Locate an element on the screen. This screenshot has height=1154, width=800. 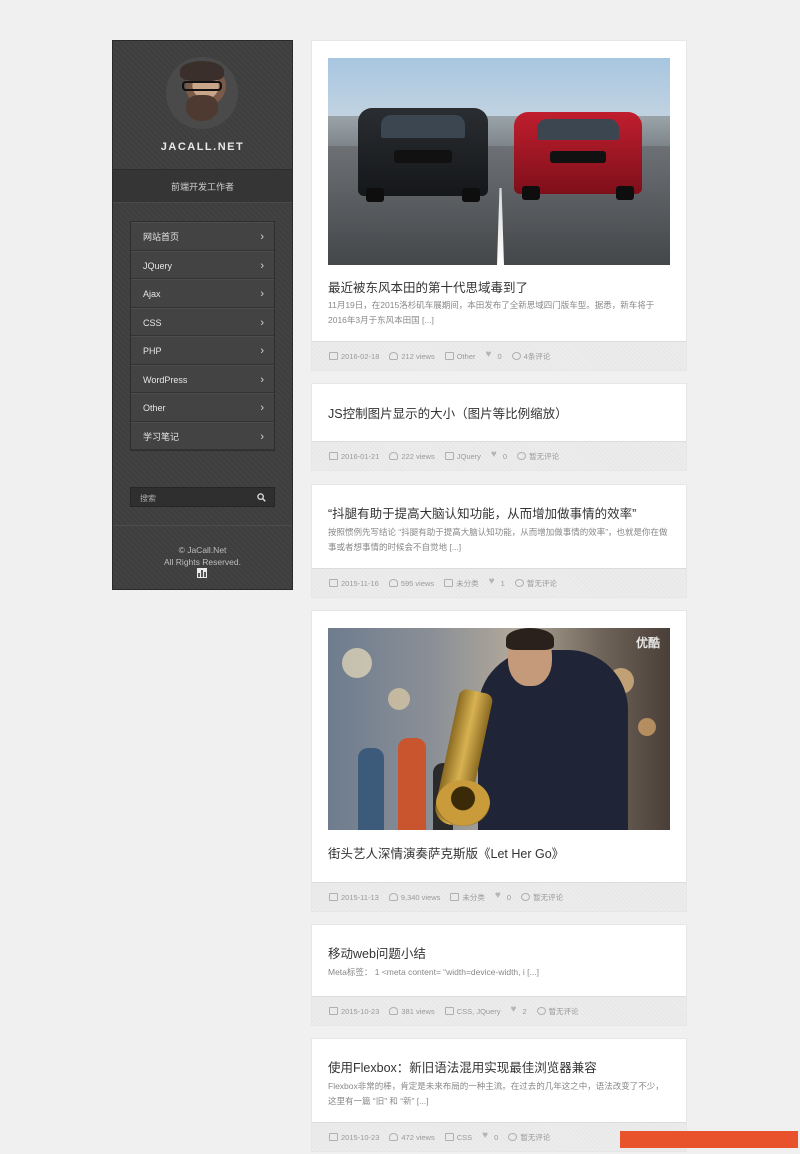
nav-item-label: 学习笔记 is located at coordinates (161, 436).